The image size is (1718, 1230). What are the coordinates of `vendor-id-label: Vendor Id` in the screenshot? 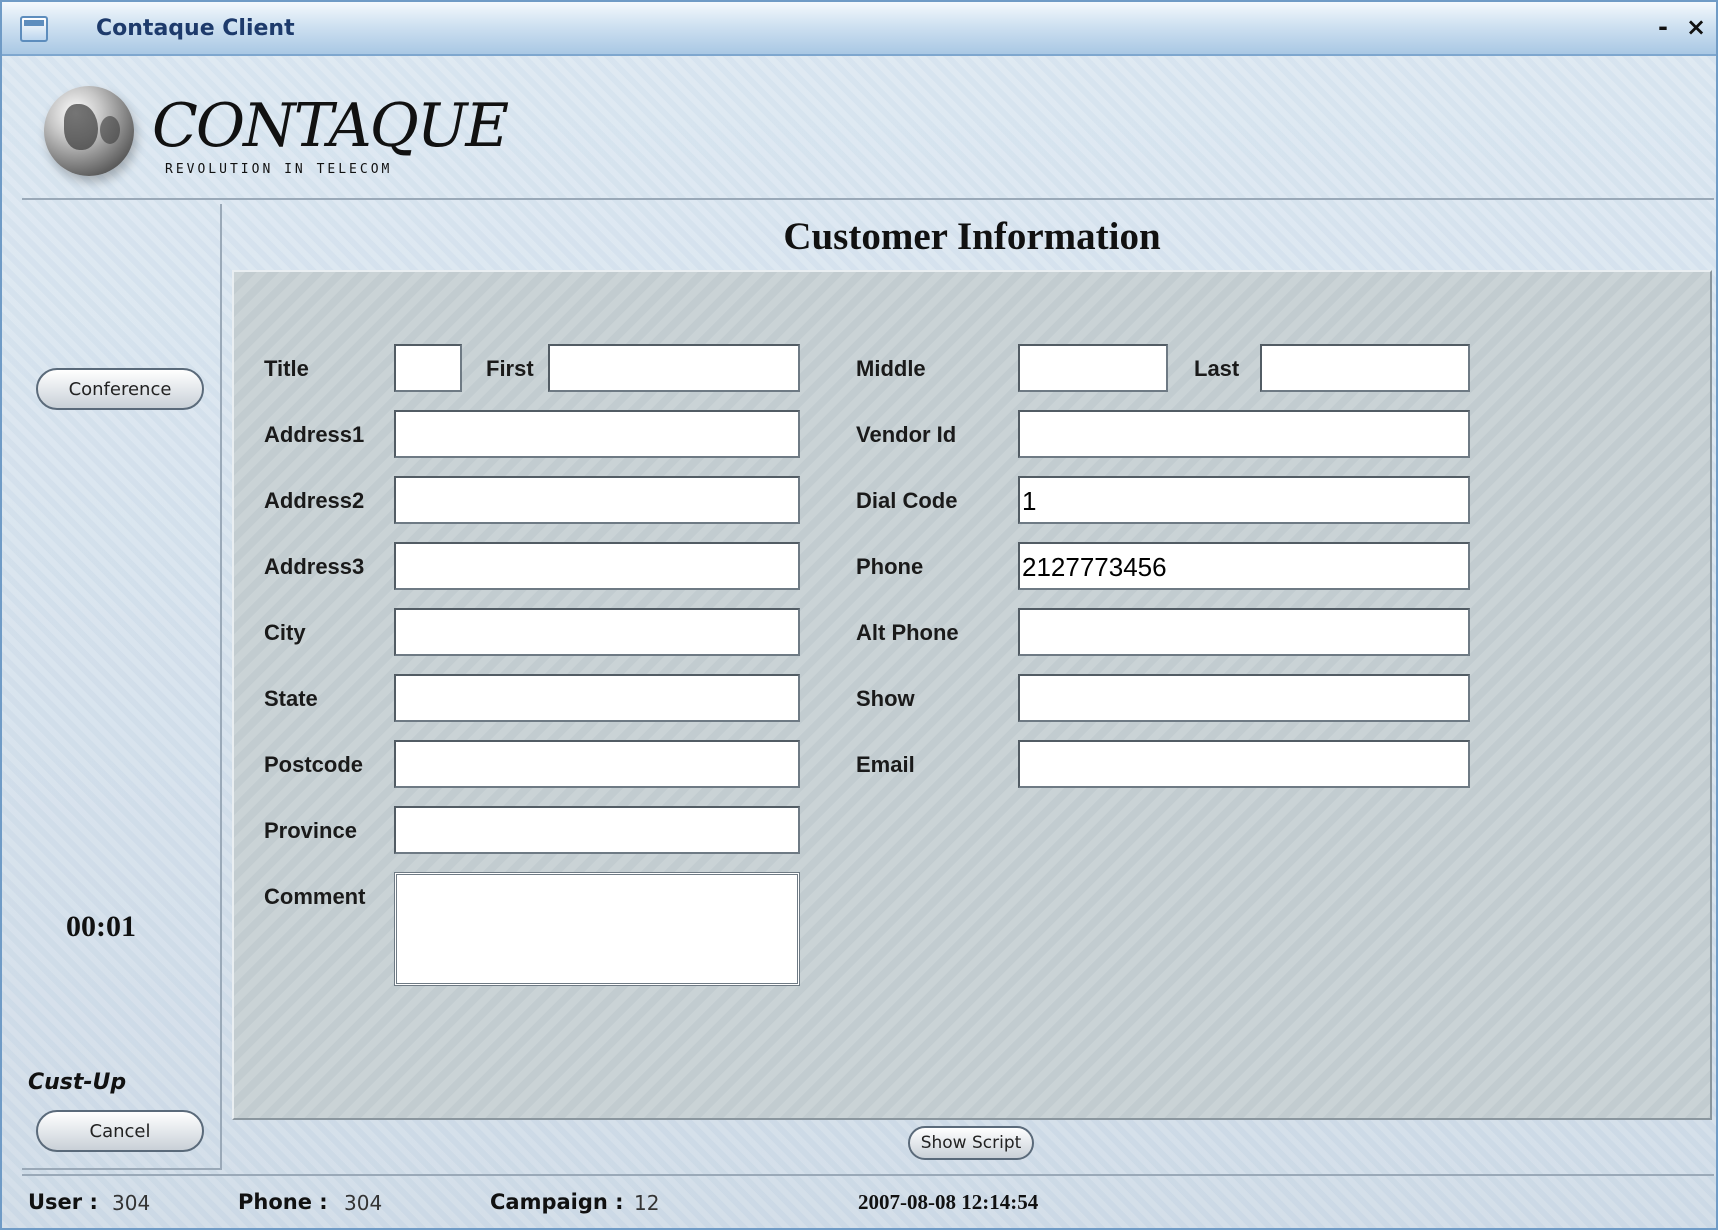 It's located at (906, 434).